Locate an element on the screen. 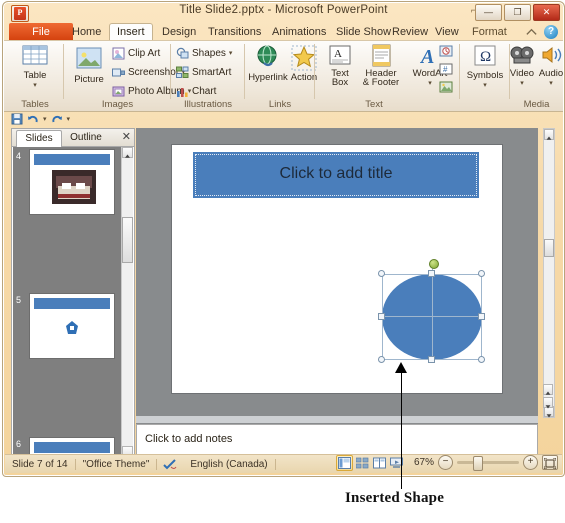 Image resolution: width=565 pixels, height=523 pixels. zoom-level-label: 67% is located at coordinates (423, 462).